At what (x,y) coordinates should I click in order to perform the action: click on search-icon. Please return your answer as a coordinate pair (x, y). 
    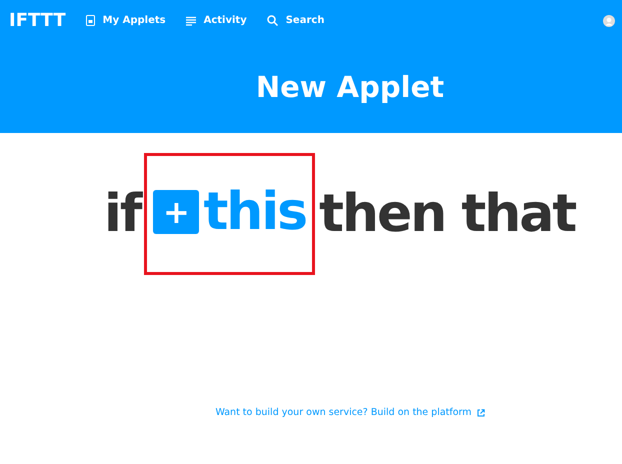
    Looking at the image, I should click on (272, 20).